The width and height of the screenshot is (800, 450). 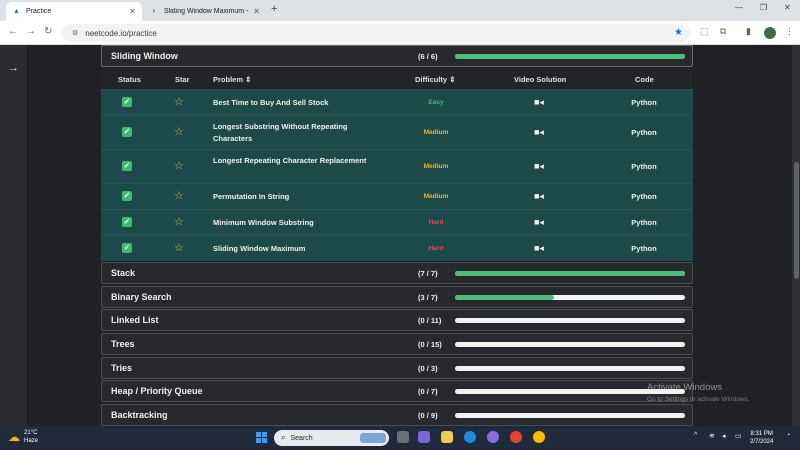 I want to click on chrome-icon, so click(x=516, y=437).